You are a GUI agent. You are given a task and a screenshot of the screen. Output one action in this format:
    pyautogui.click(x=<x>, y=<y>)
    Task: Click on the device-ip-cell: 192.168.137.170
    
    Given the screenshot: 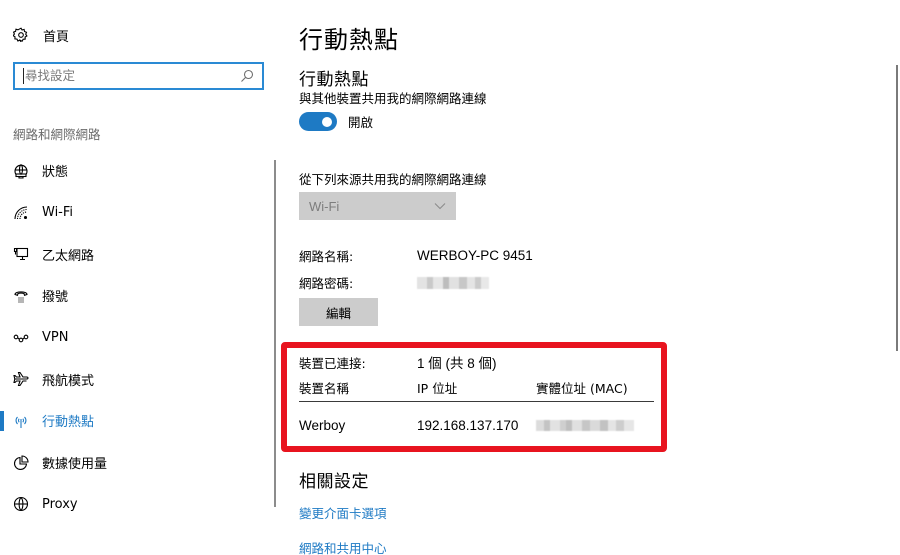 What is the action you would take?
    pyautogui.click(x=468, y=425)
    